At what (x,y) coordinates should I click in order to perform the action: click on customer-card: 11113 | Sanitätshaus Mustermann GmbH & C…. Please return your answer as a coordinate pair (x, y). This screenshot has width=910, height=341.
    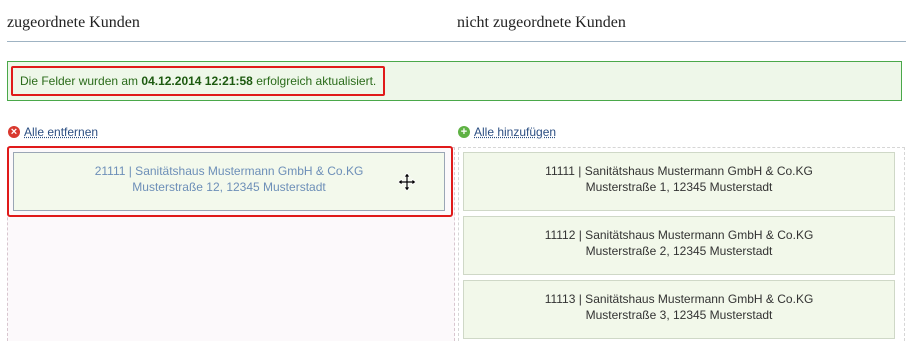
    Looking at the image, I should click on (679, 309).